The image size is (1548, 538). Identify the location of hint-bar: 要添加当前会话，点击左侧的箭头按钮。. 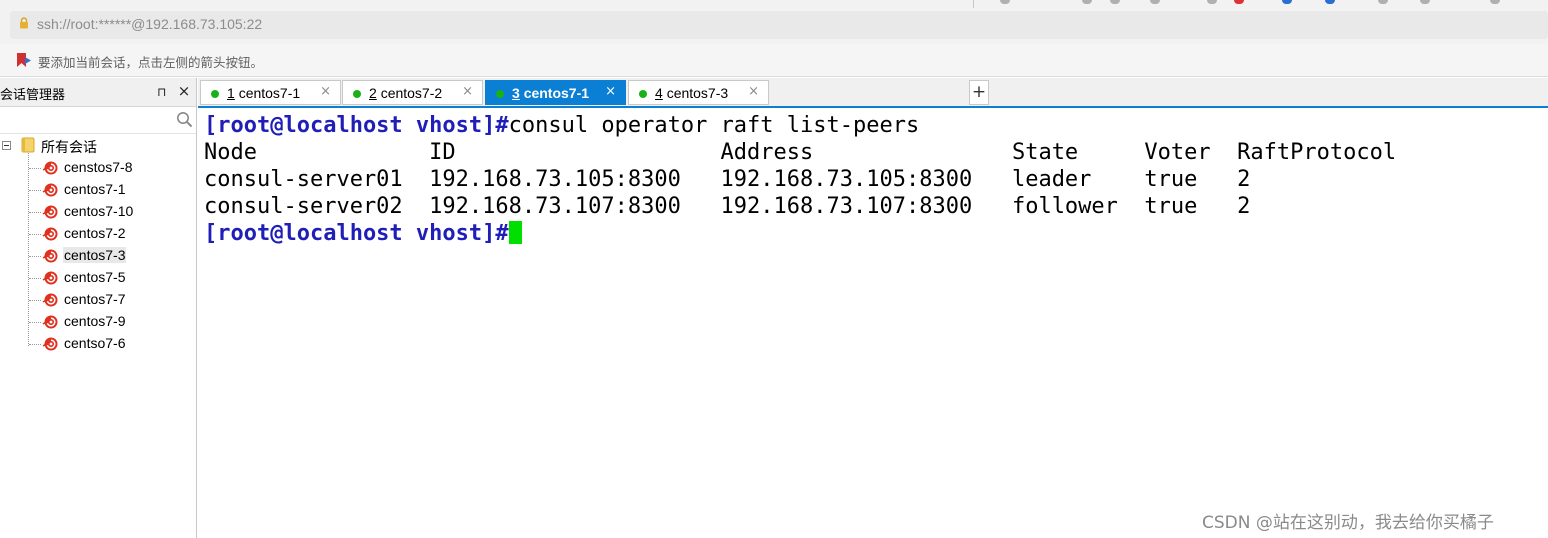
(774, 60).